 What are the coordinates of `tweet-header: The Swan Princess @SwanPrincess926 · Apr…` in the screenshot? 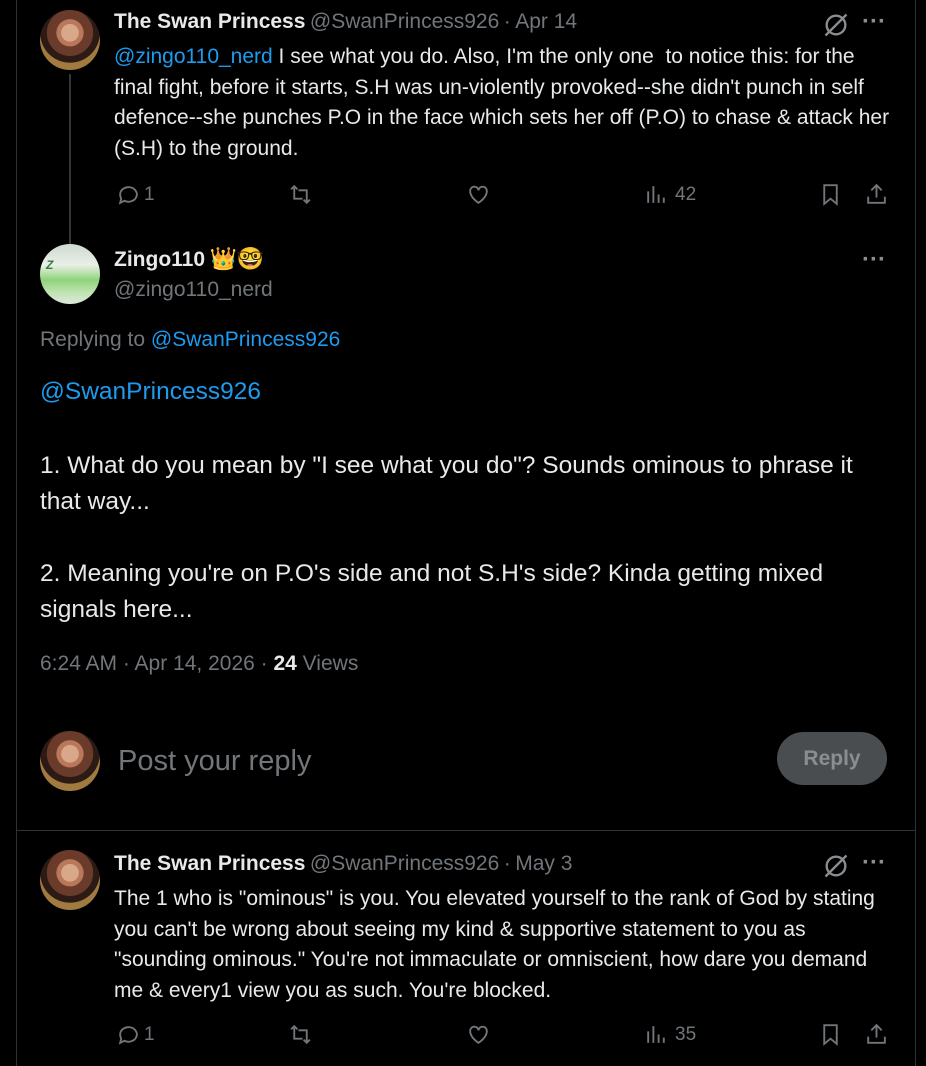 It's located at (464, 22).